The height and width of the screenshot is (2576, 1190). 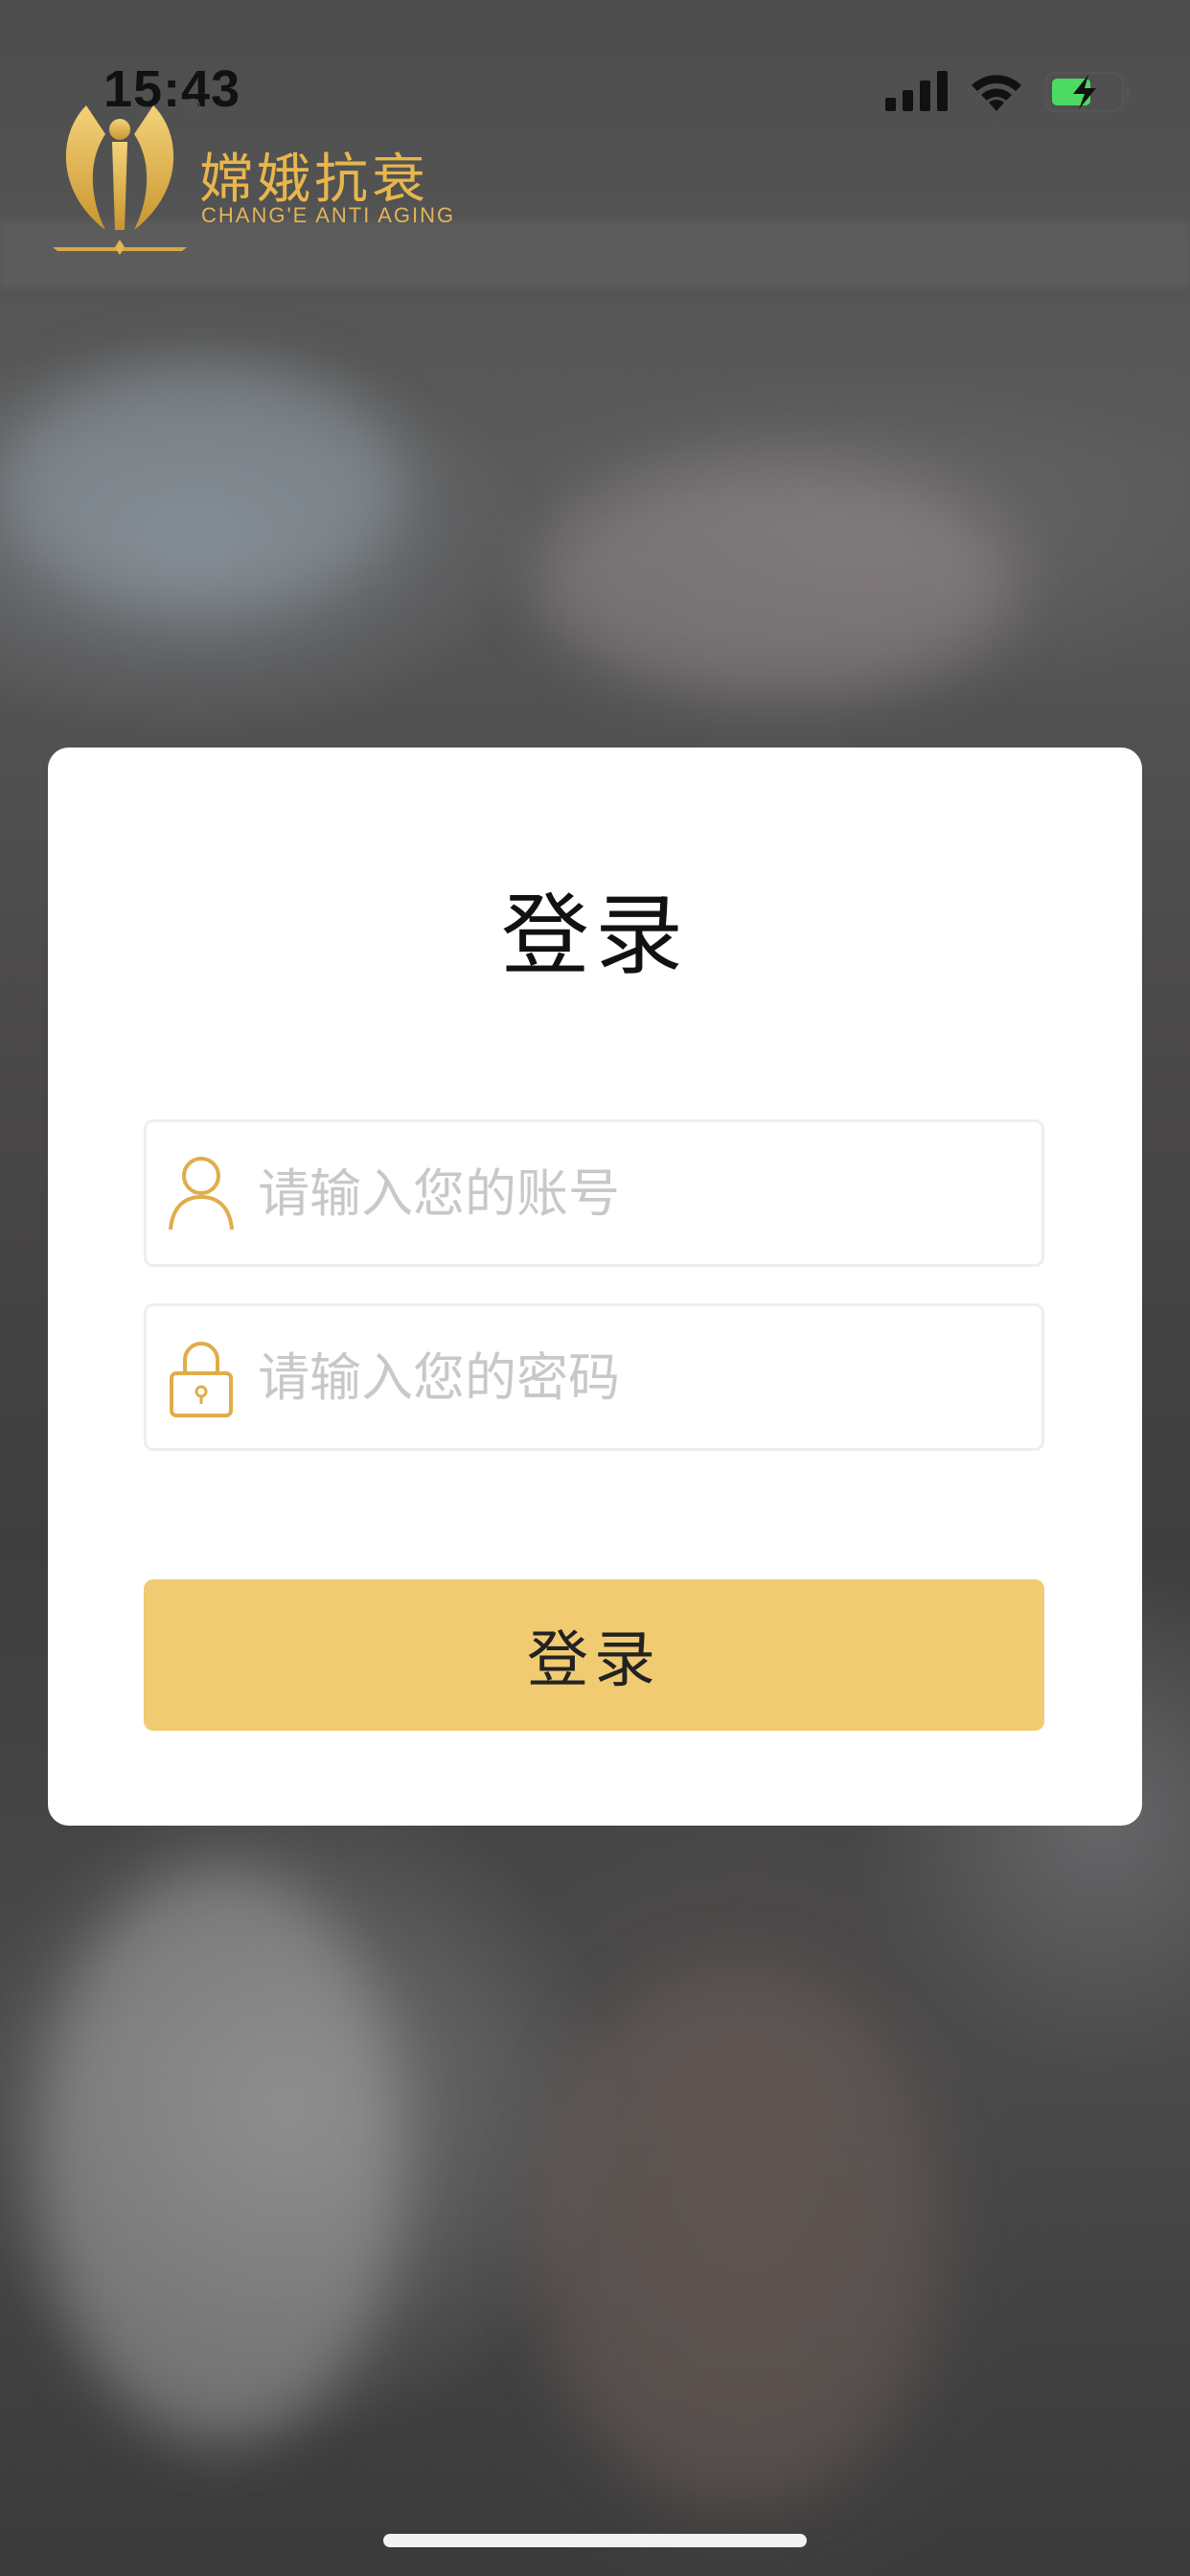 I want to click on username-field, so click(x=594, y=1193).